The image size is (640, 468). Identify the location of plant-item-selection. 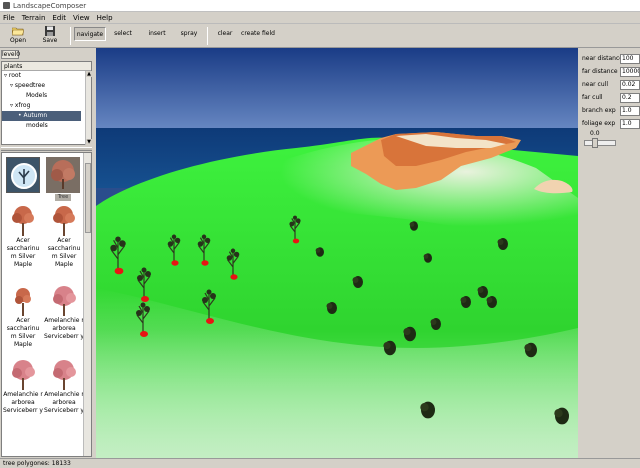
(23, 175).